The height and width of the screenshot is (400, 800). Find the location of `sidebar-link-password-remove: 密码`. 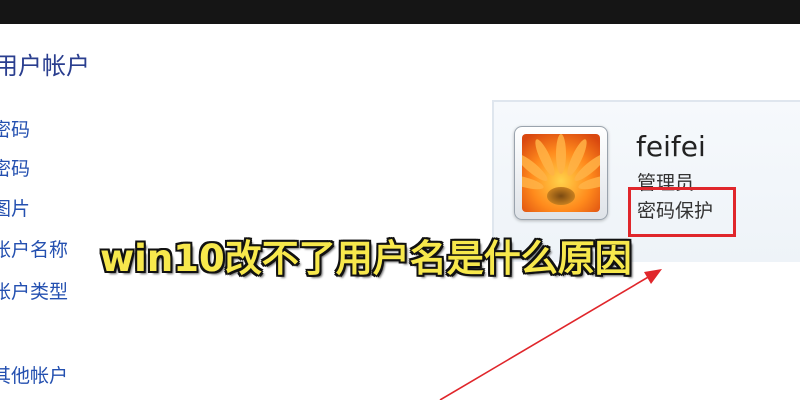

sidebar-link-password-remove: 密码 is located at coordinates (15, 169).